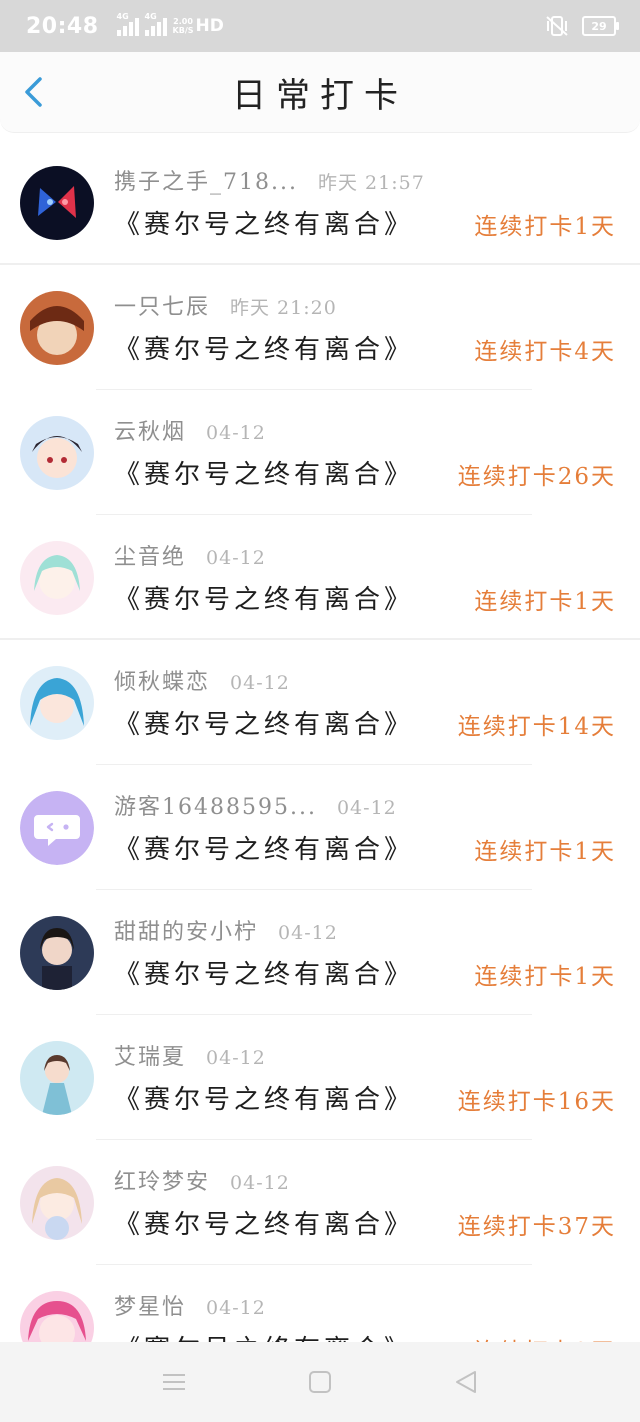  Describe the element at coordinates (320, 95) in the screenshot. I see `page-title: 日常打卡` at that location.